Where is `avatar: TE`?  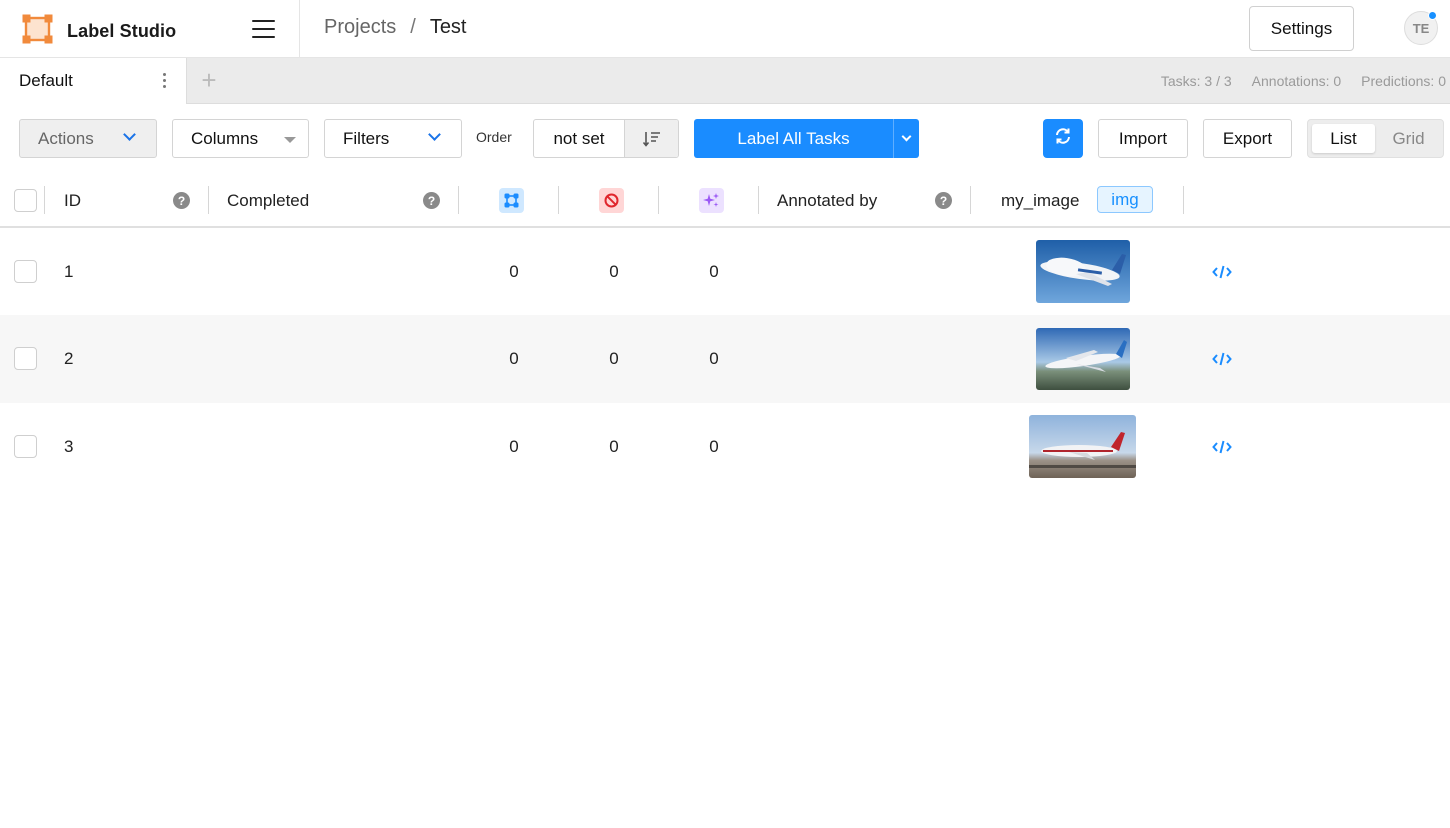
avatar: TE is located at coordinates (1421, 28).